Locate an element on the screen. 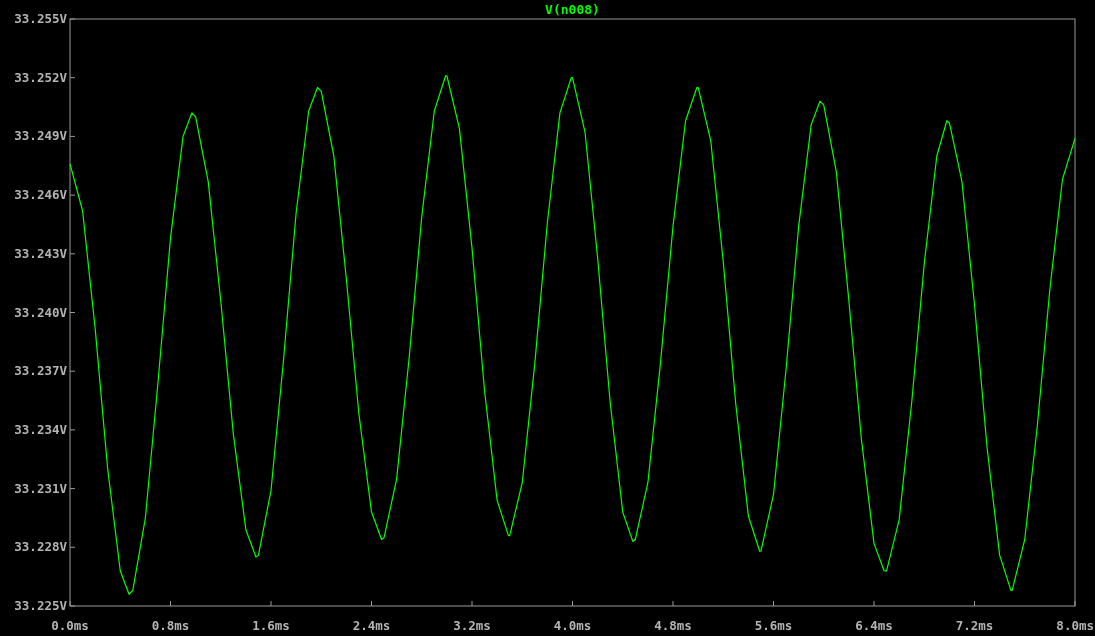  x-axis-label: 6.4ms is located at coordinates (874, 625).